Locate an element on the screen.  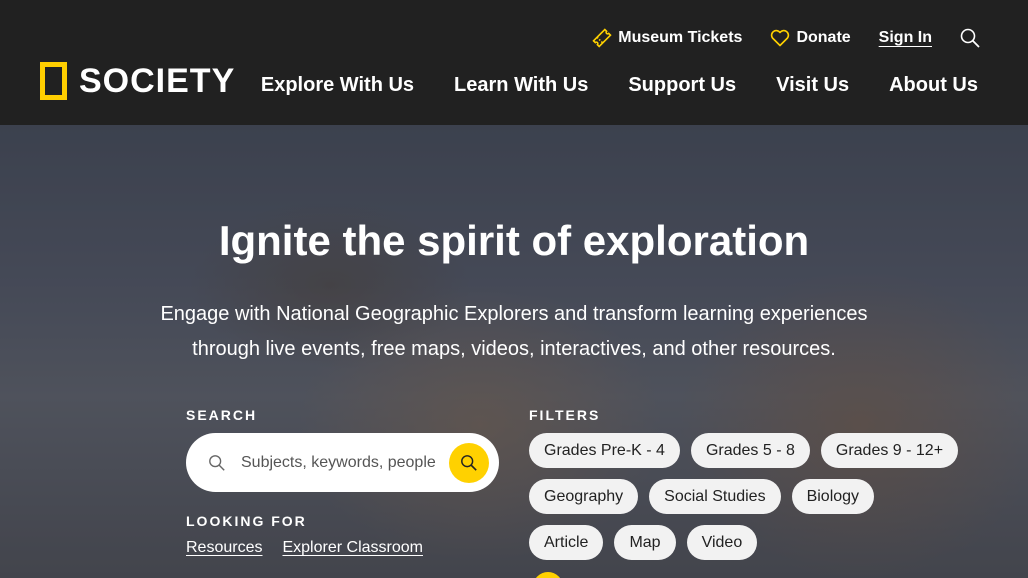
search-field is located at coordinates (342, 462).